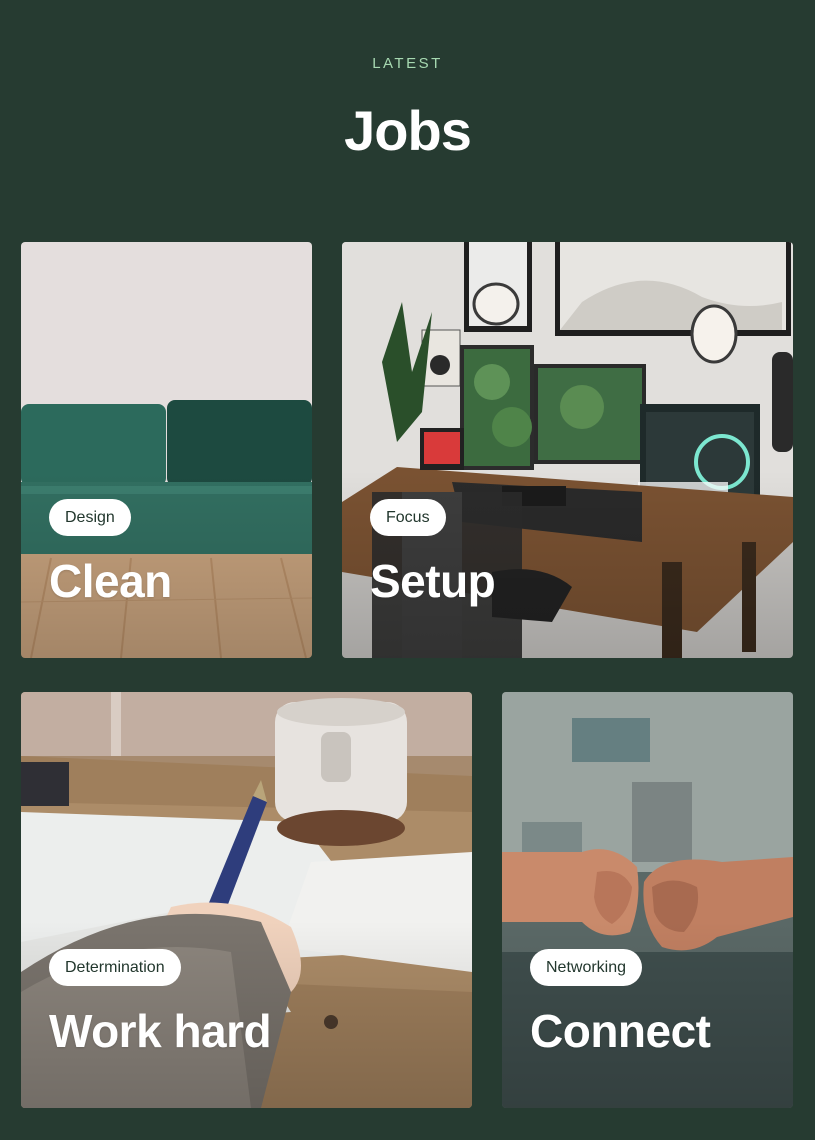 This screenshot has width=815, height=1140. I want to click on section-eyebrow: LATEST, so click(407, 63).